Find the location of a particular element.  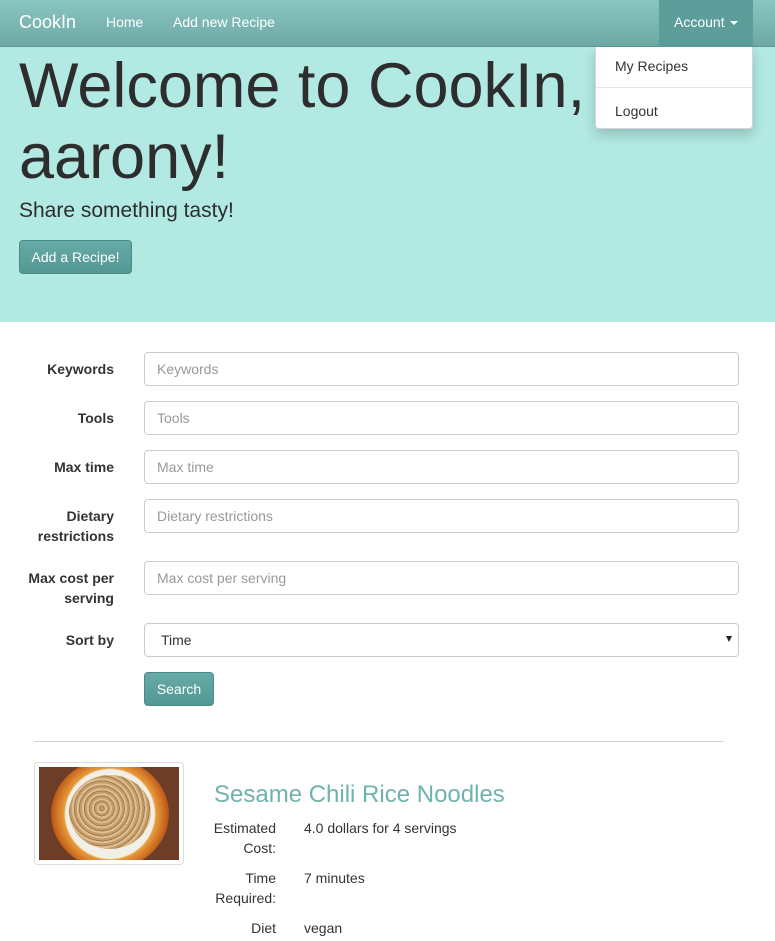

sort-by-select: Time is located at coordinates (441, 640).